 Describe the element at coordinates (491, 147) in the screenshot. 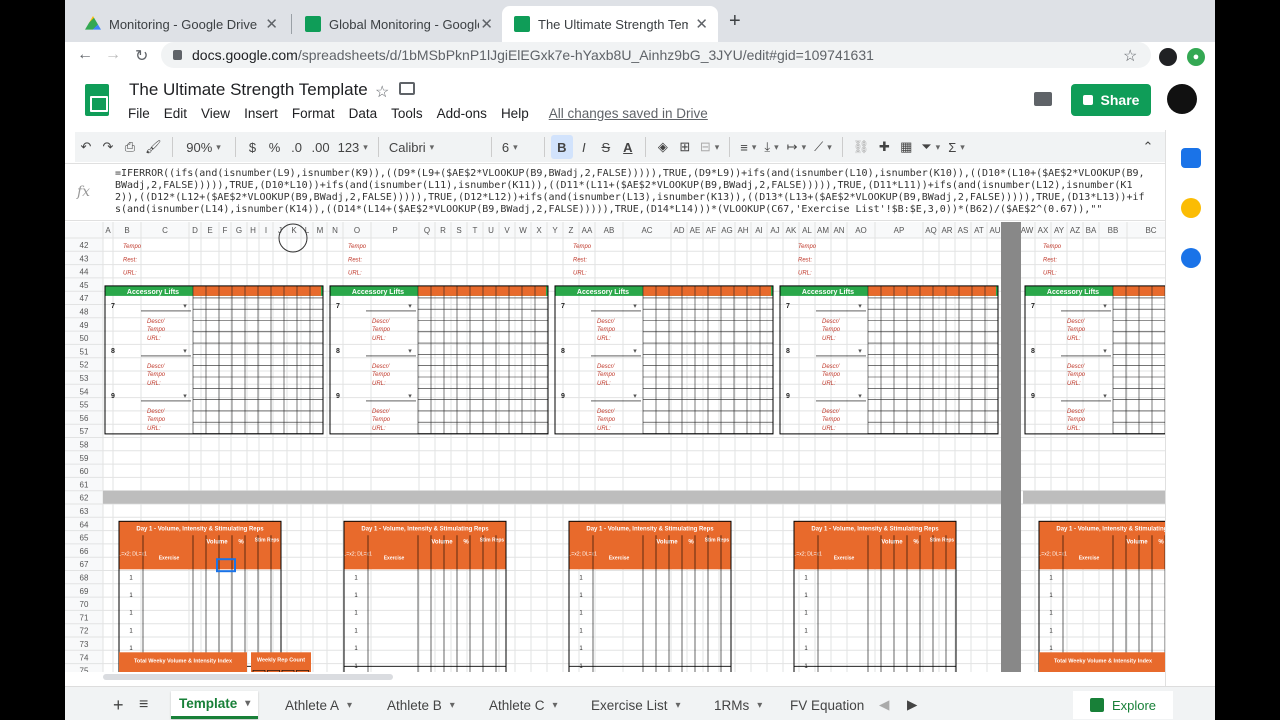

I see `toolbar-divider` at that location.